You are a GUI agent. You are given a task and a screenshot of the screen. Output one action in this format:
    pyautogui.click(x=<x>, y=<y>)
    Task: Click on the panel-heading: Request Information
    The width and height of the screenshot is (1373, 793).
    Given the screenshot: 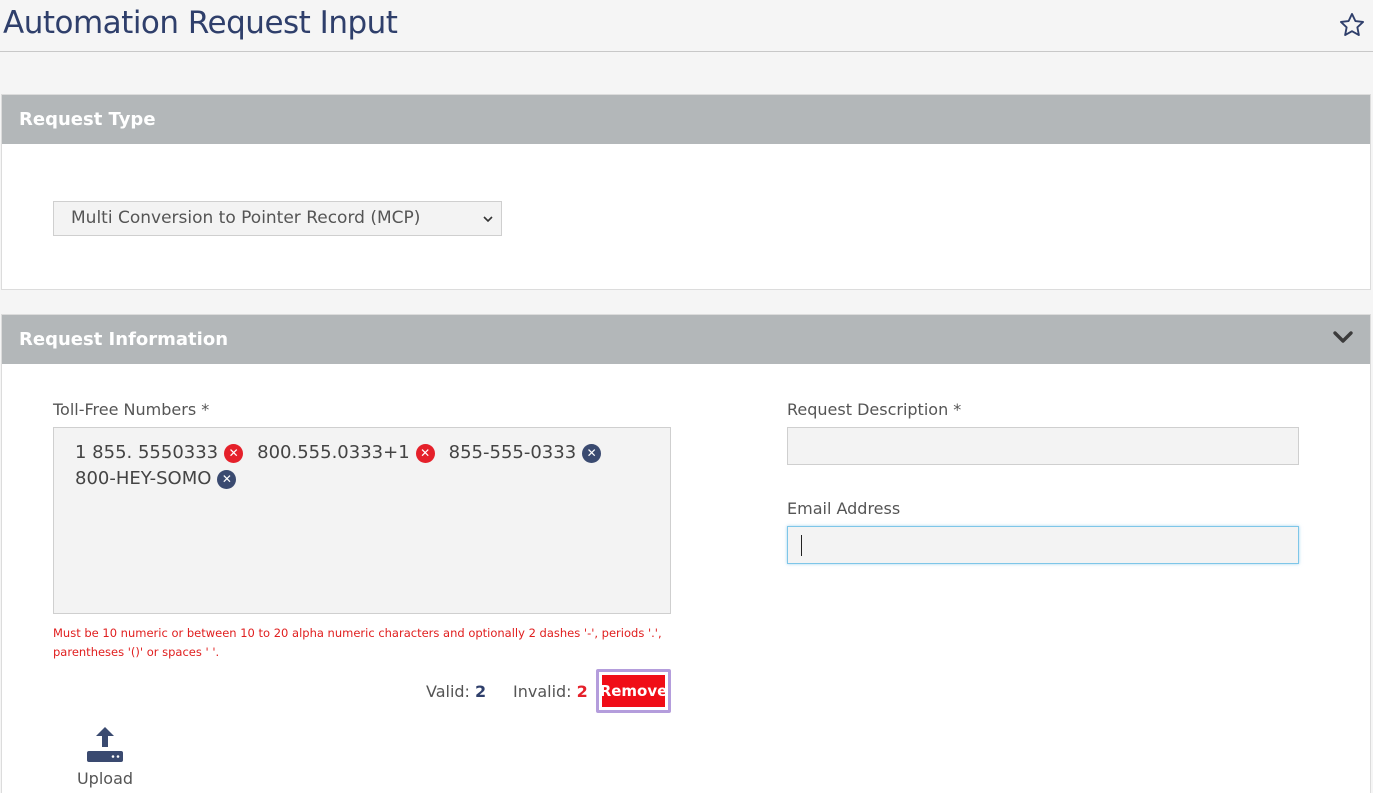 What is the action you would take?
    pyautogui.click(x=686, y=339)
    